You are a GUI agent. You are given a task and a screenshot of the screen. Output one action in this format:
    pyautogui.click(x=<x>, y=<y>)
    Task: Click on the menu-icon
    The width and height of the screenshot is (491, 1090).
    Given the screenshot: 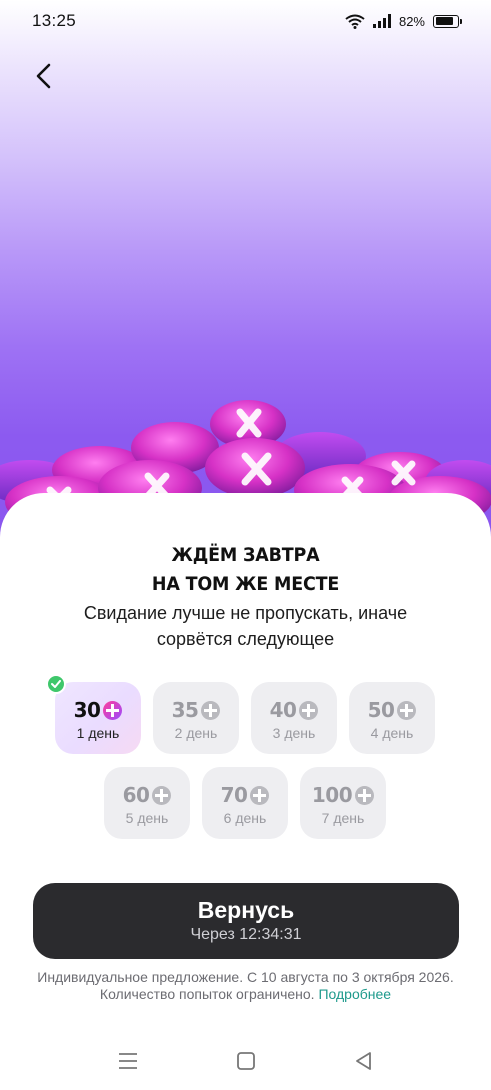 What is the action you would take?
    pyautogui.click(x=128, y=1061)
    